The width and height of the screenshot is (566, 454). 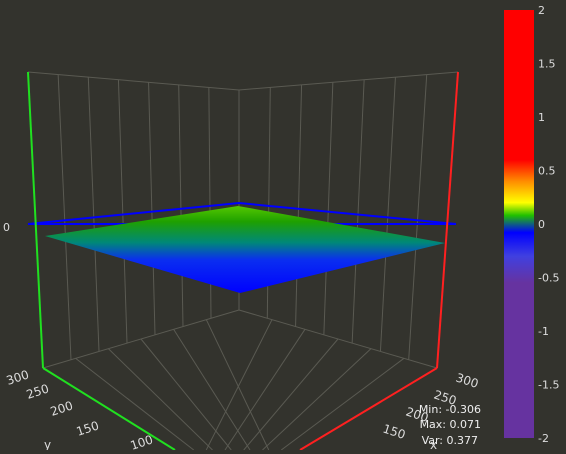 What do you see at coordinates (547, 171) in the screenshot?
I see `colorbar-tick-label: 0.5` at bounding box center [547, 171].